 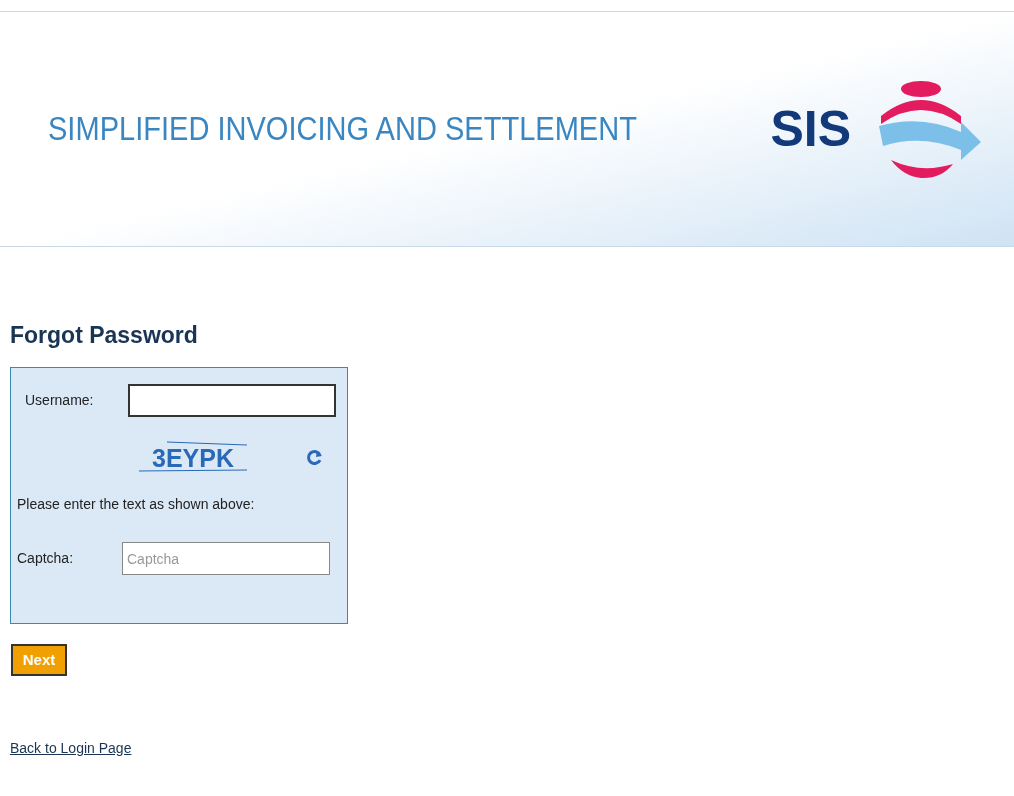 What do you see at coordinates (136, 504) in the screenshot?
I see `instruction-text: Please enter the text as shown above:` at bounding box center [136, 504].